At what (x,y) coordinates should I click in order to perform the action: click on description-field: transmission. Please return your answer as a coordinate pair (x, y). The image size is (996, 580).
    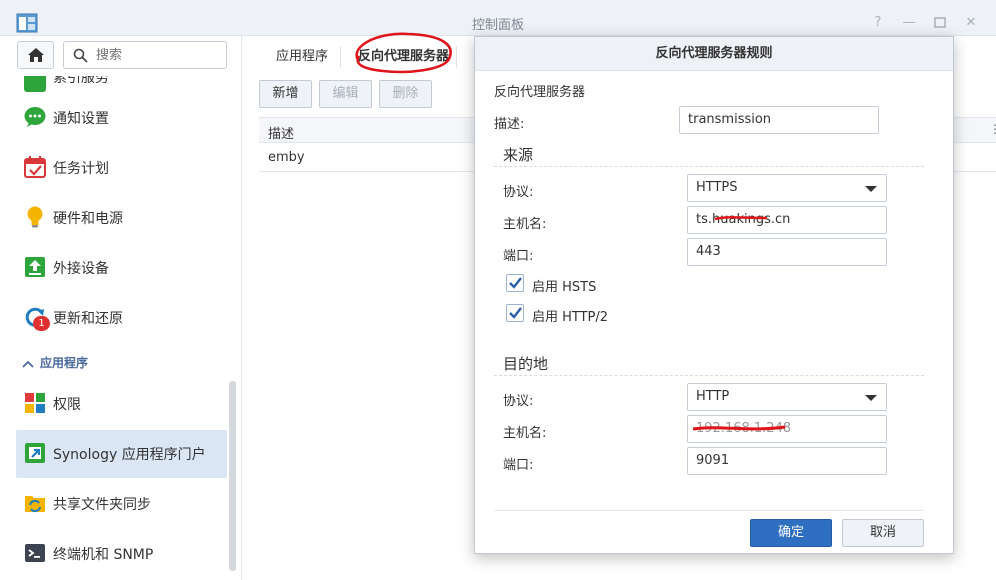
    Looking at the image, I should click on (779, 120).